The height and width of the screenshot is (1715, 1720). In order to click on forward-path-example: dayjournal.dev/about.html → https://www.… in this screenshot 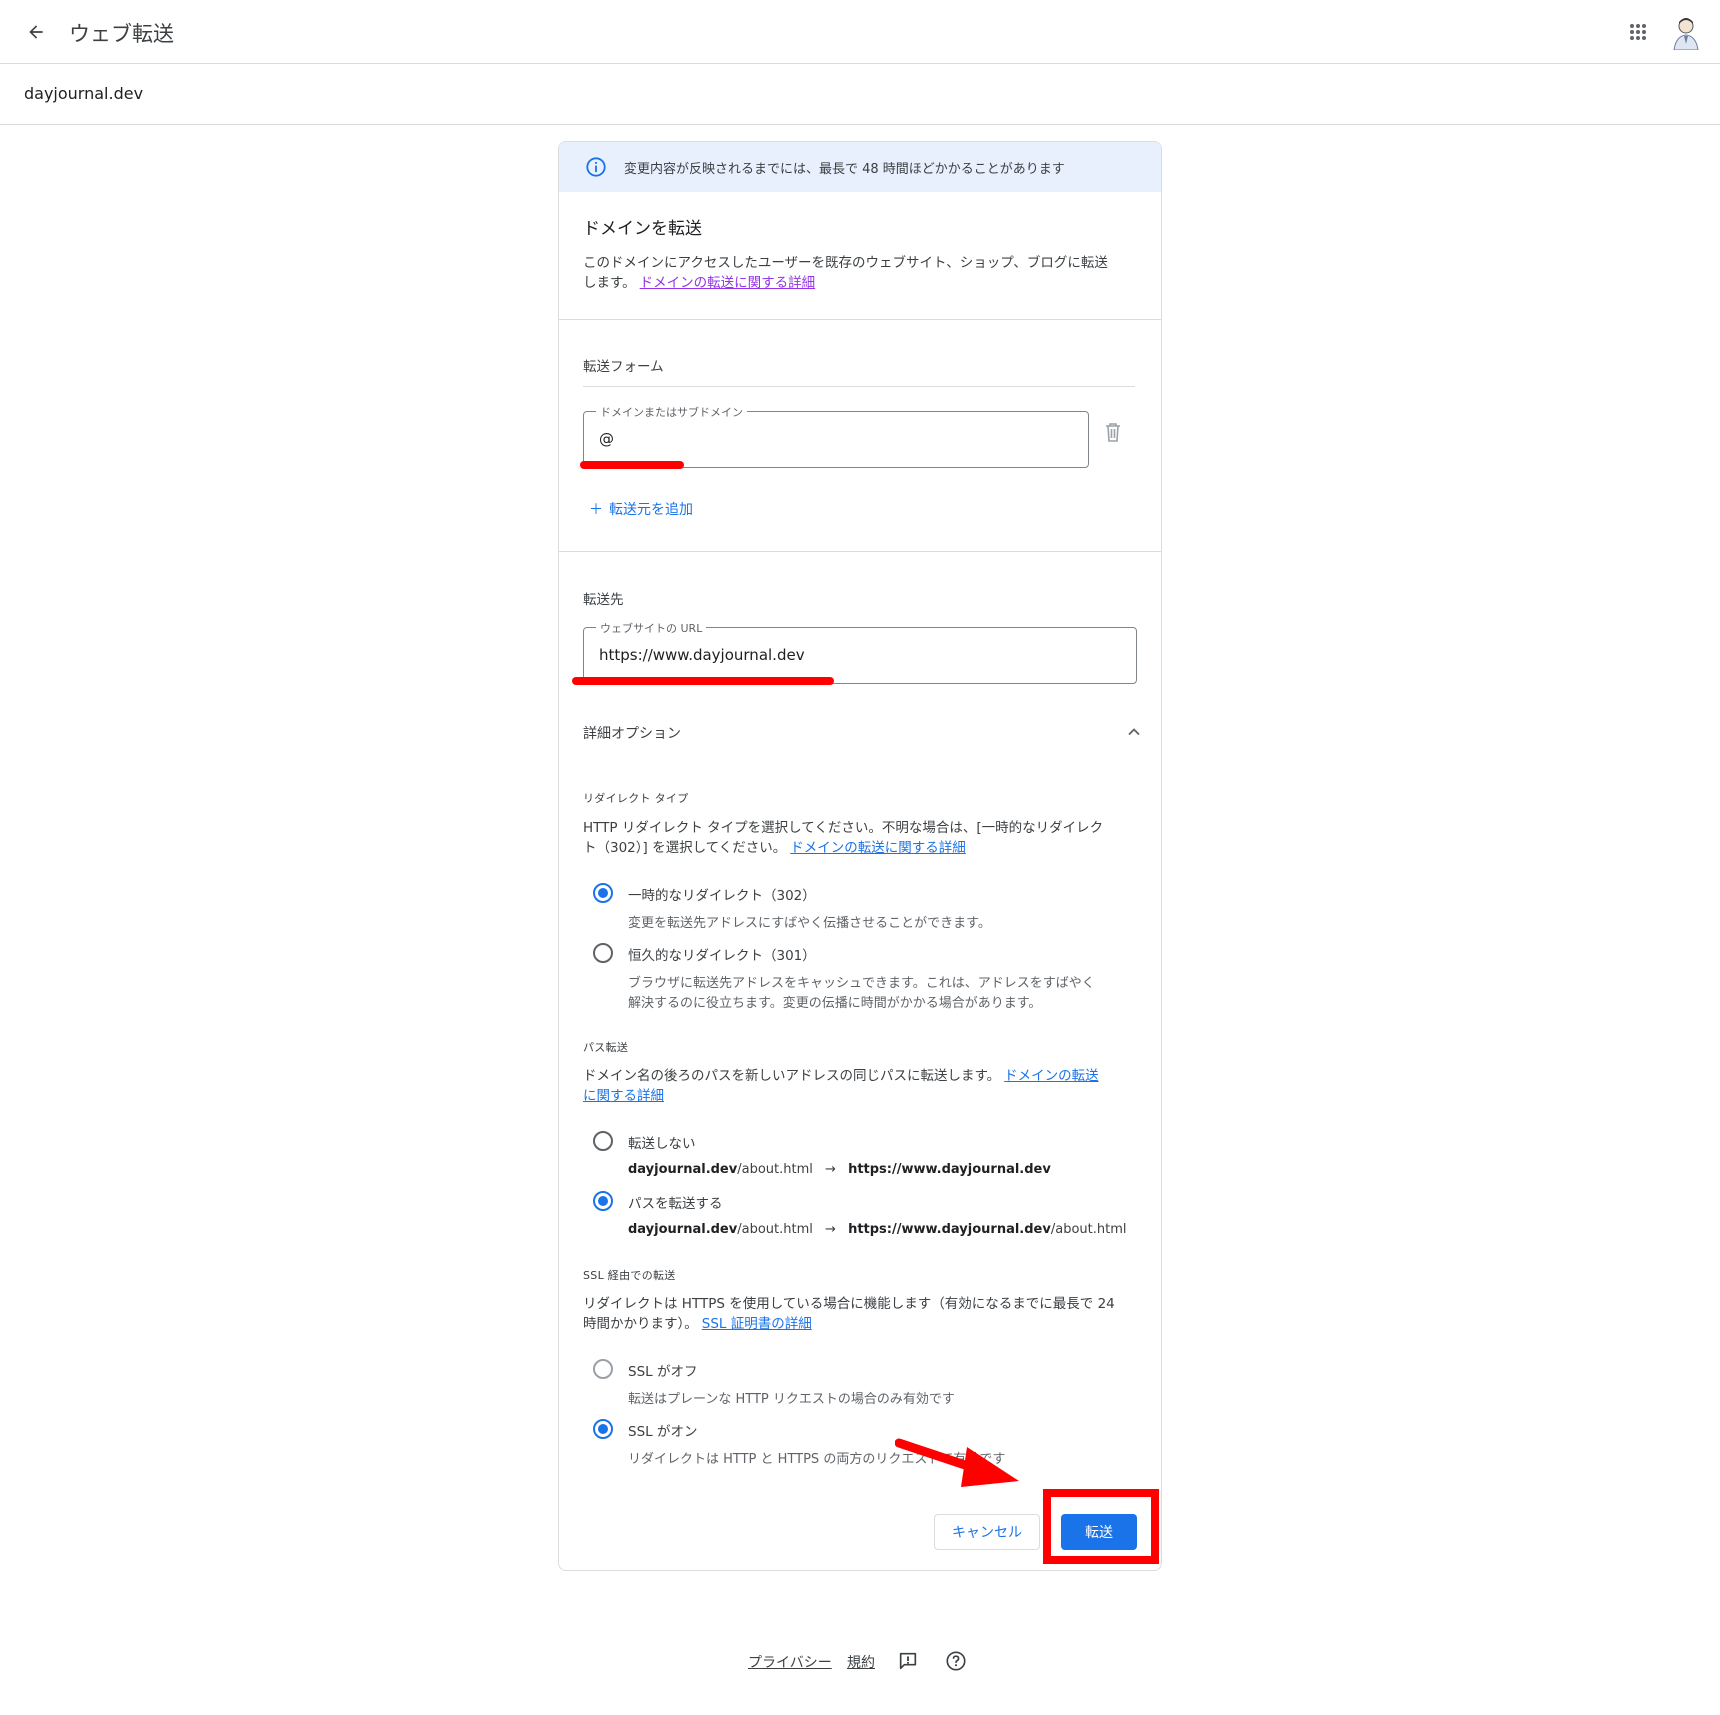, I will do `click(877, 1229)`.